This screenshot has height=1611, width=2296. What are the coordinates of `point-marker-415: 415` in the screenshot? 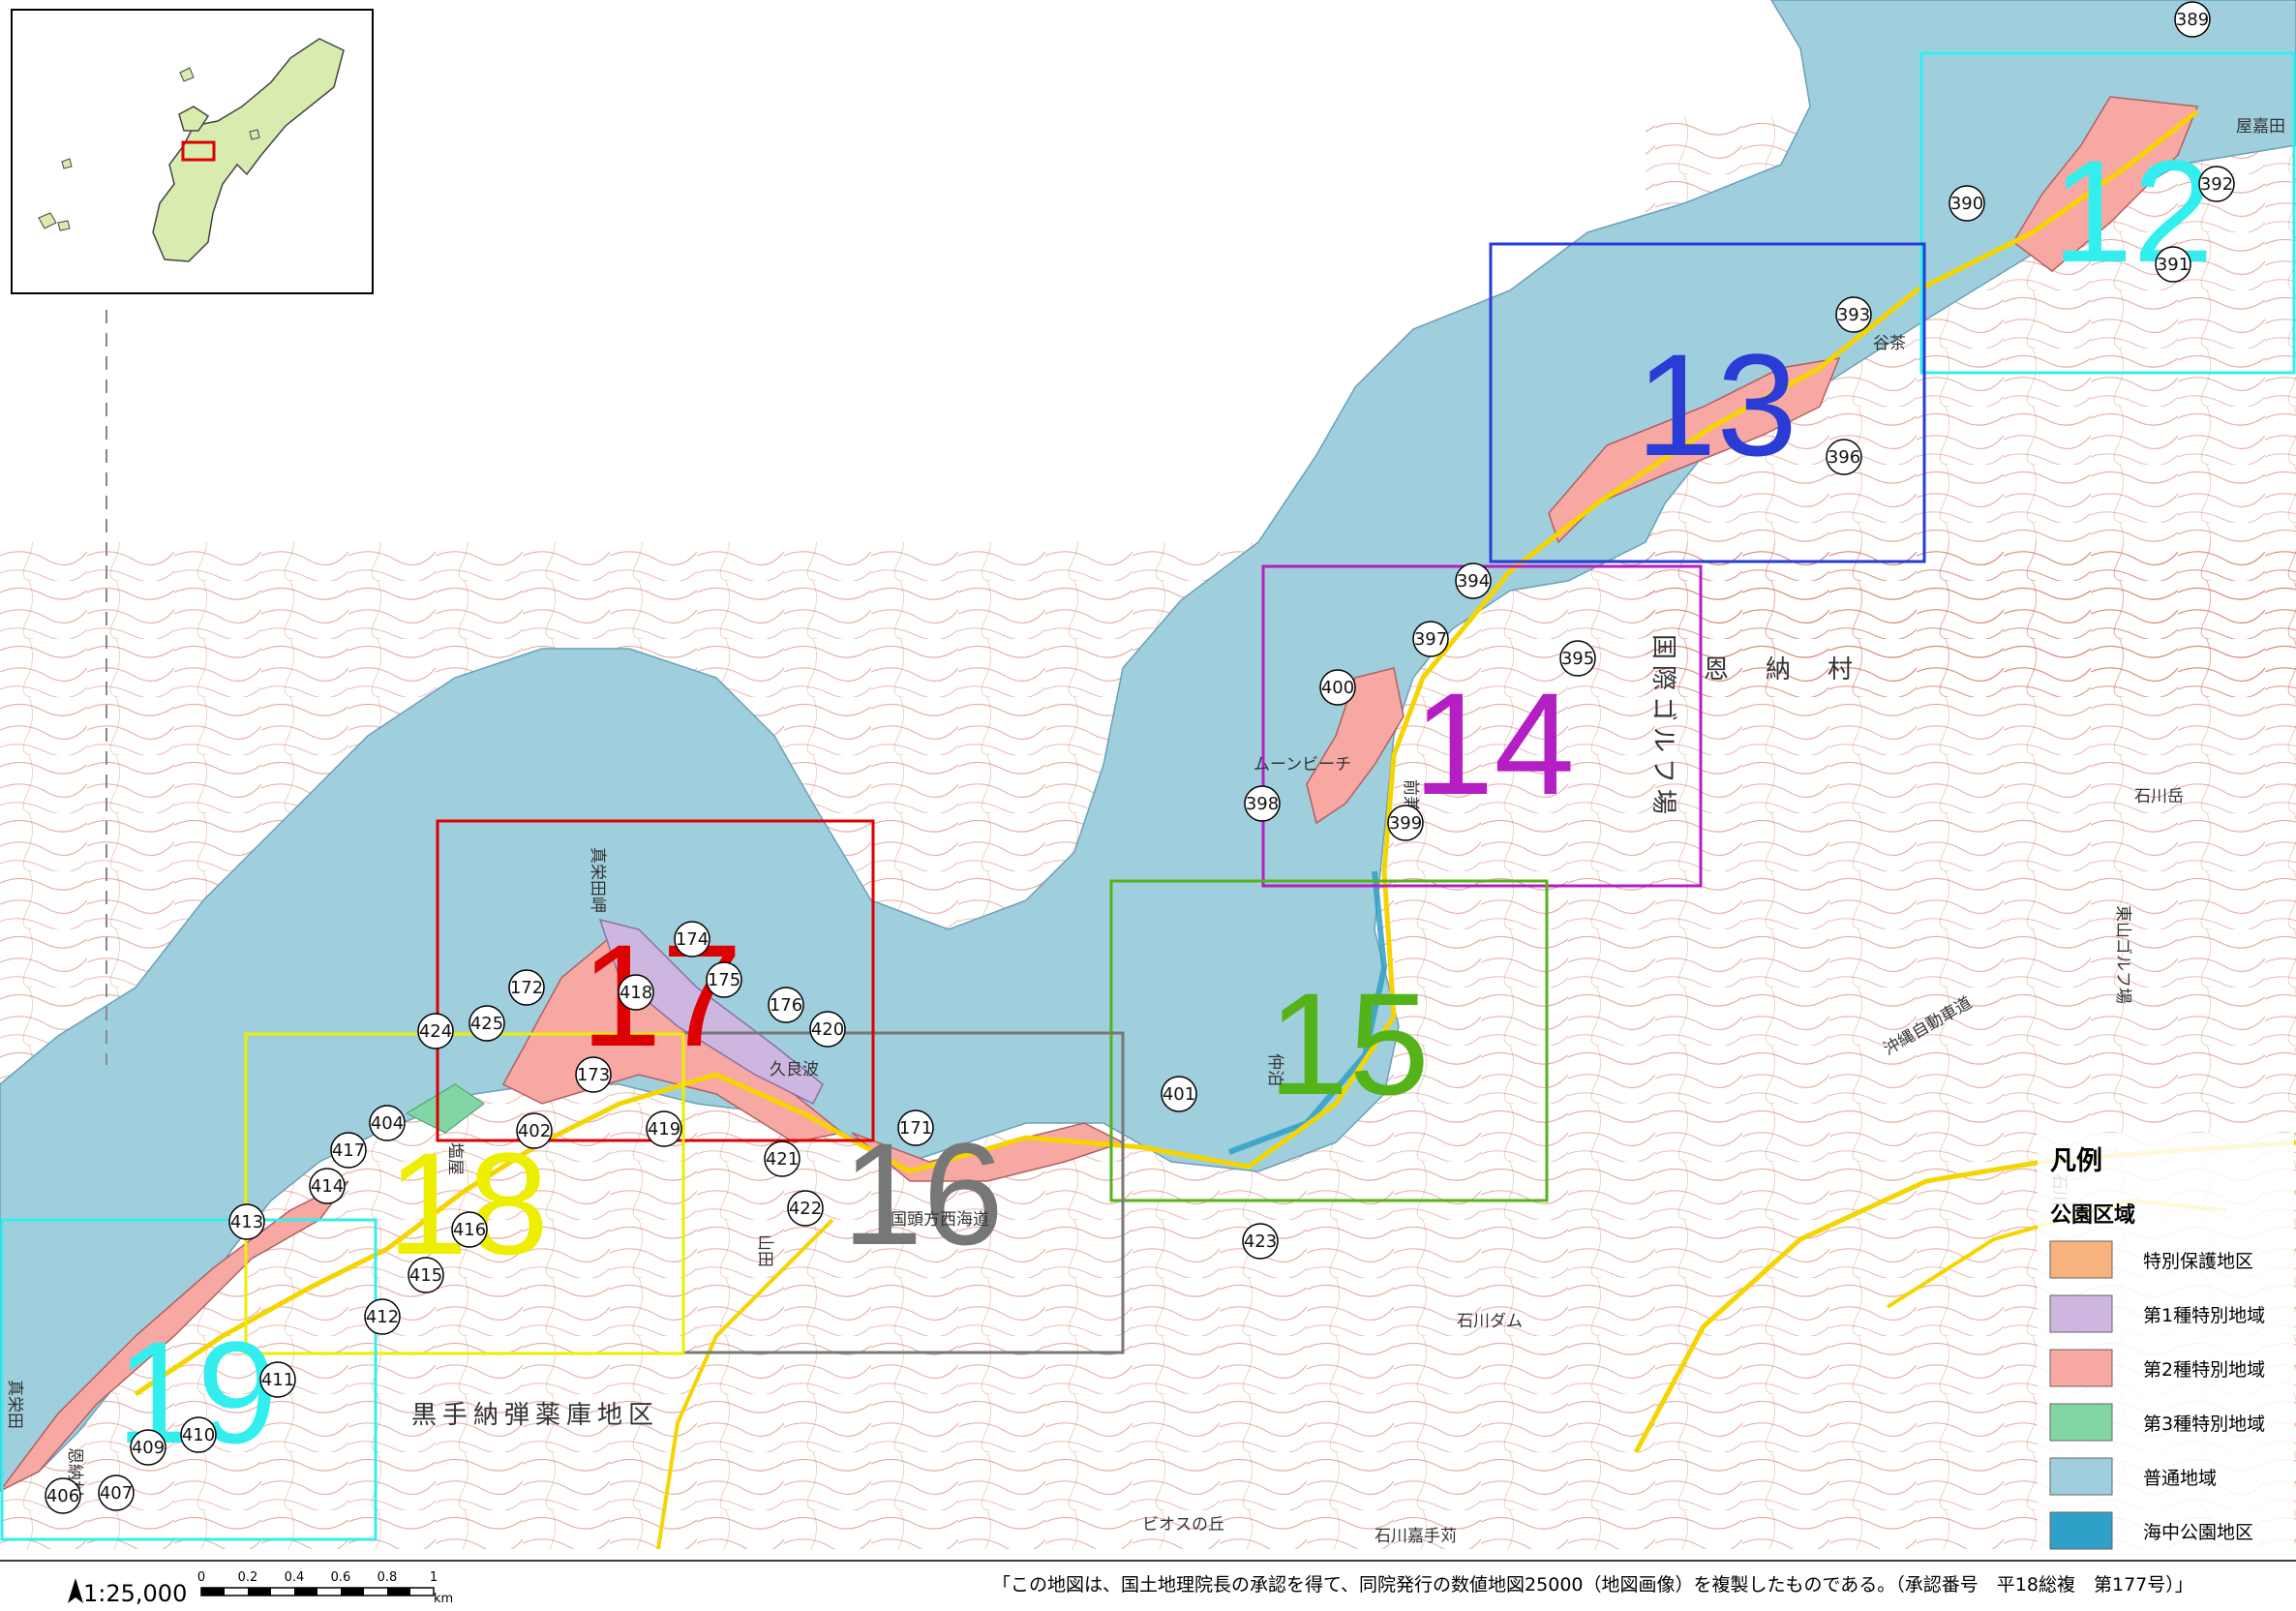 It's located at (426, 1275).